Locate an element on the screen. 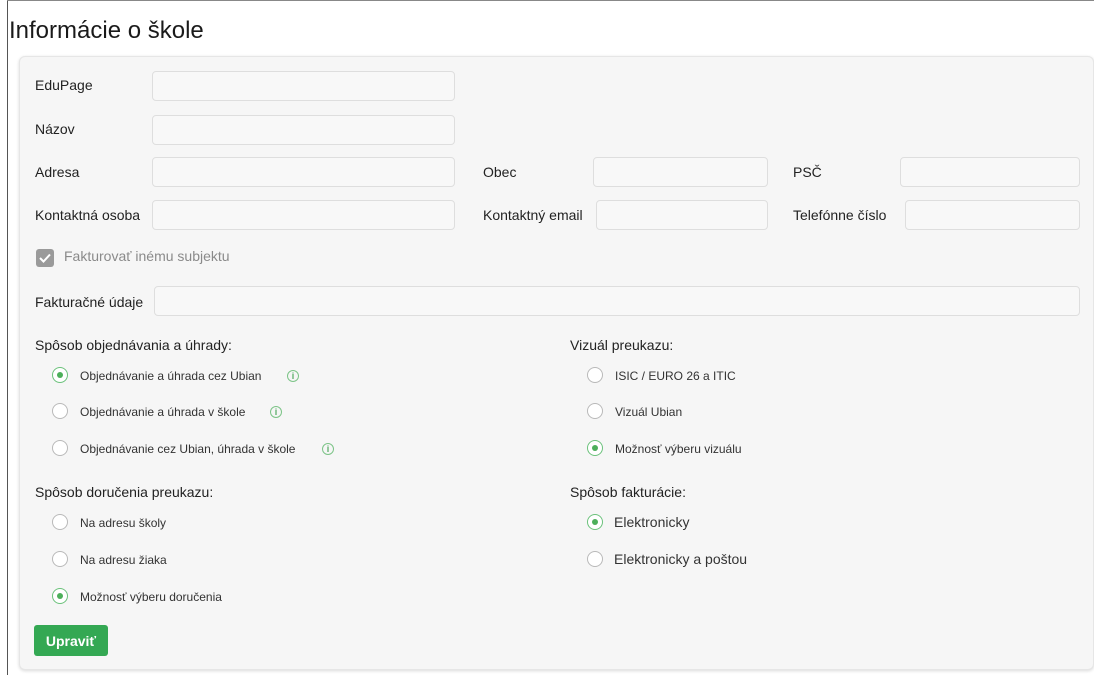 The width and height of the screenshot is (1094, 675). page-title: Informácie o škole is located at coordinates (106, 30).